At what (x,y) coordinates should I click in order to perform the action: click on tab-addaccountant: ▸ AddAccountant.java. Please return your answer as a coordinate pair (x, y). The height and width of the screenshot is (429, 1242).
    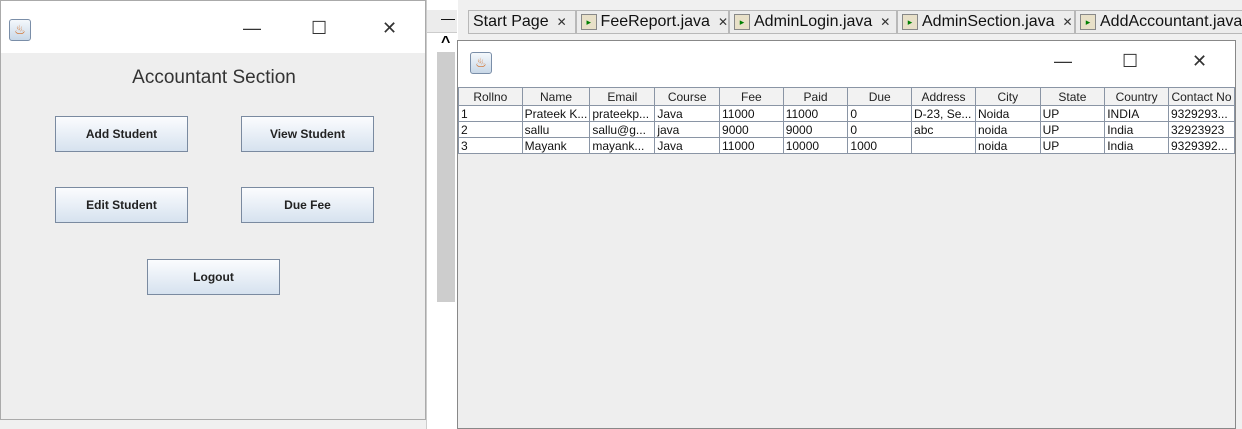
    Looking at the image, I should click on (1158, 22).